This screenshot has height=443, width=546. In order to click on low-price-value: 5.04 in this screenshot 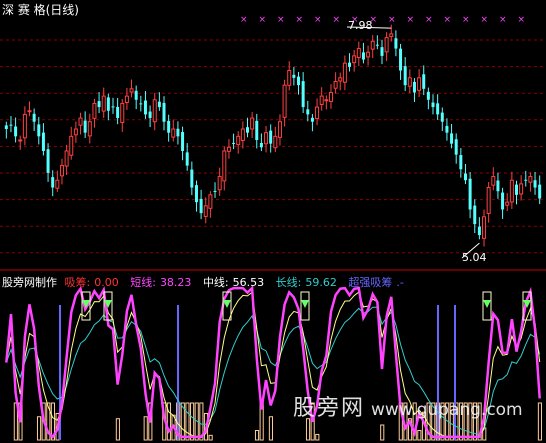, I will do `click(474, 257)`.